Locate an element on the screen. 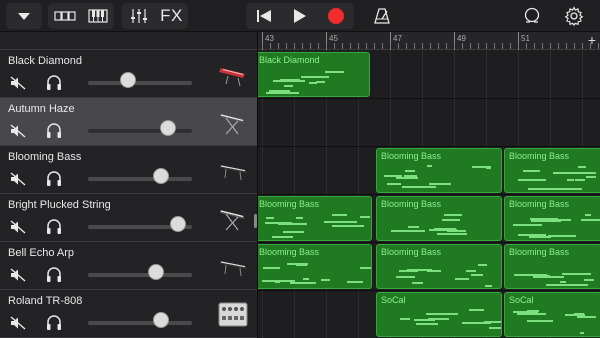 The image size is (600, 338). fx-button: FX is located at coordinates (172, 16).